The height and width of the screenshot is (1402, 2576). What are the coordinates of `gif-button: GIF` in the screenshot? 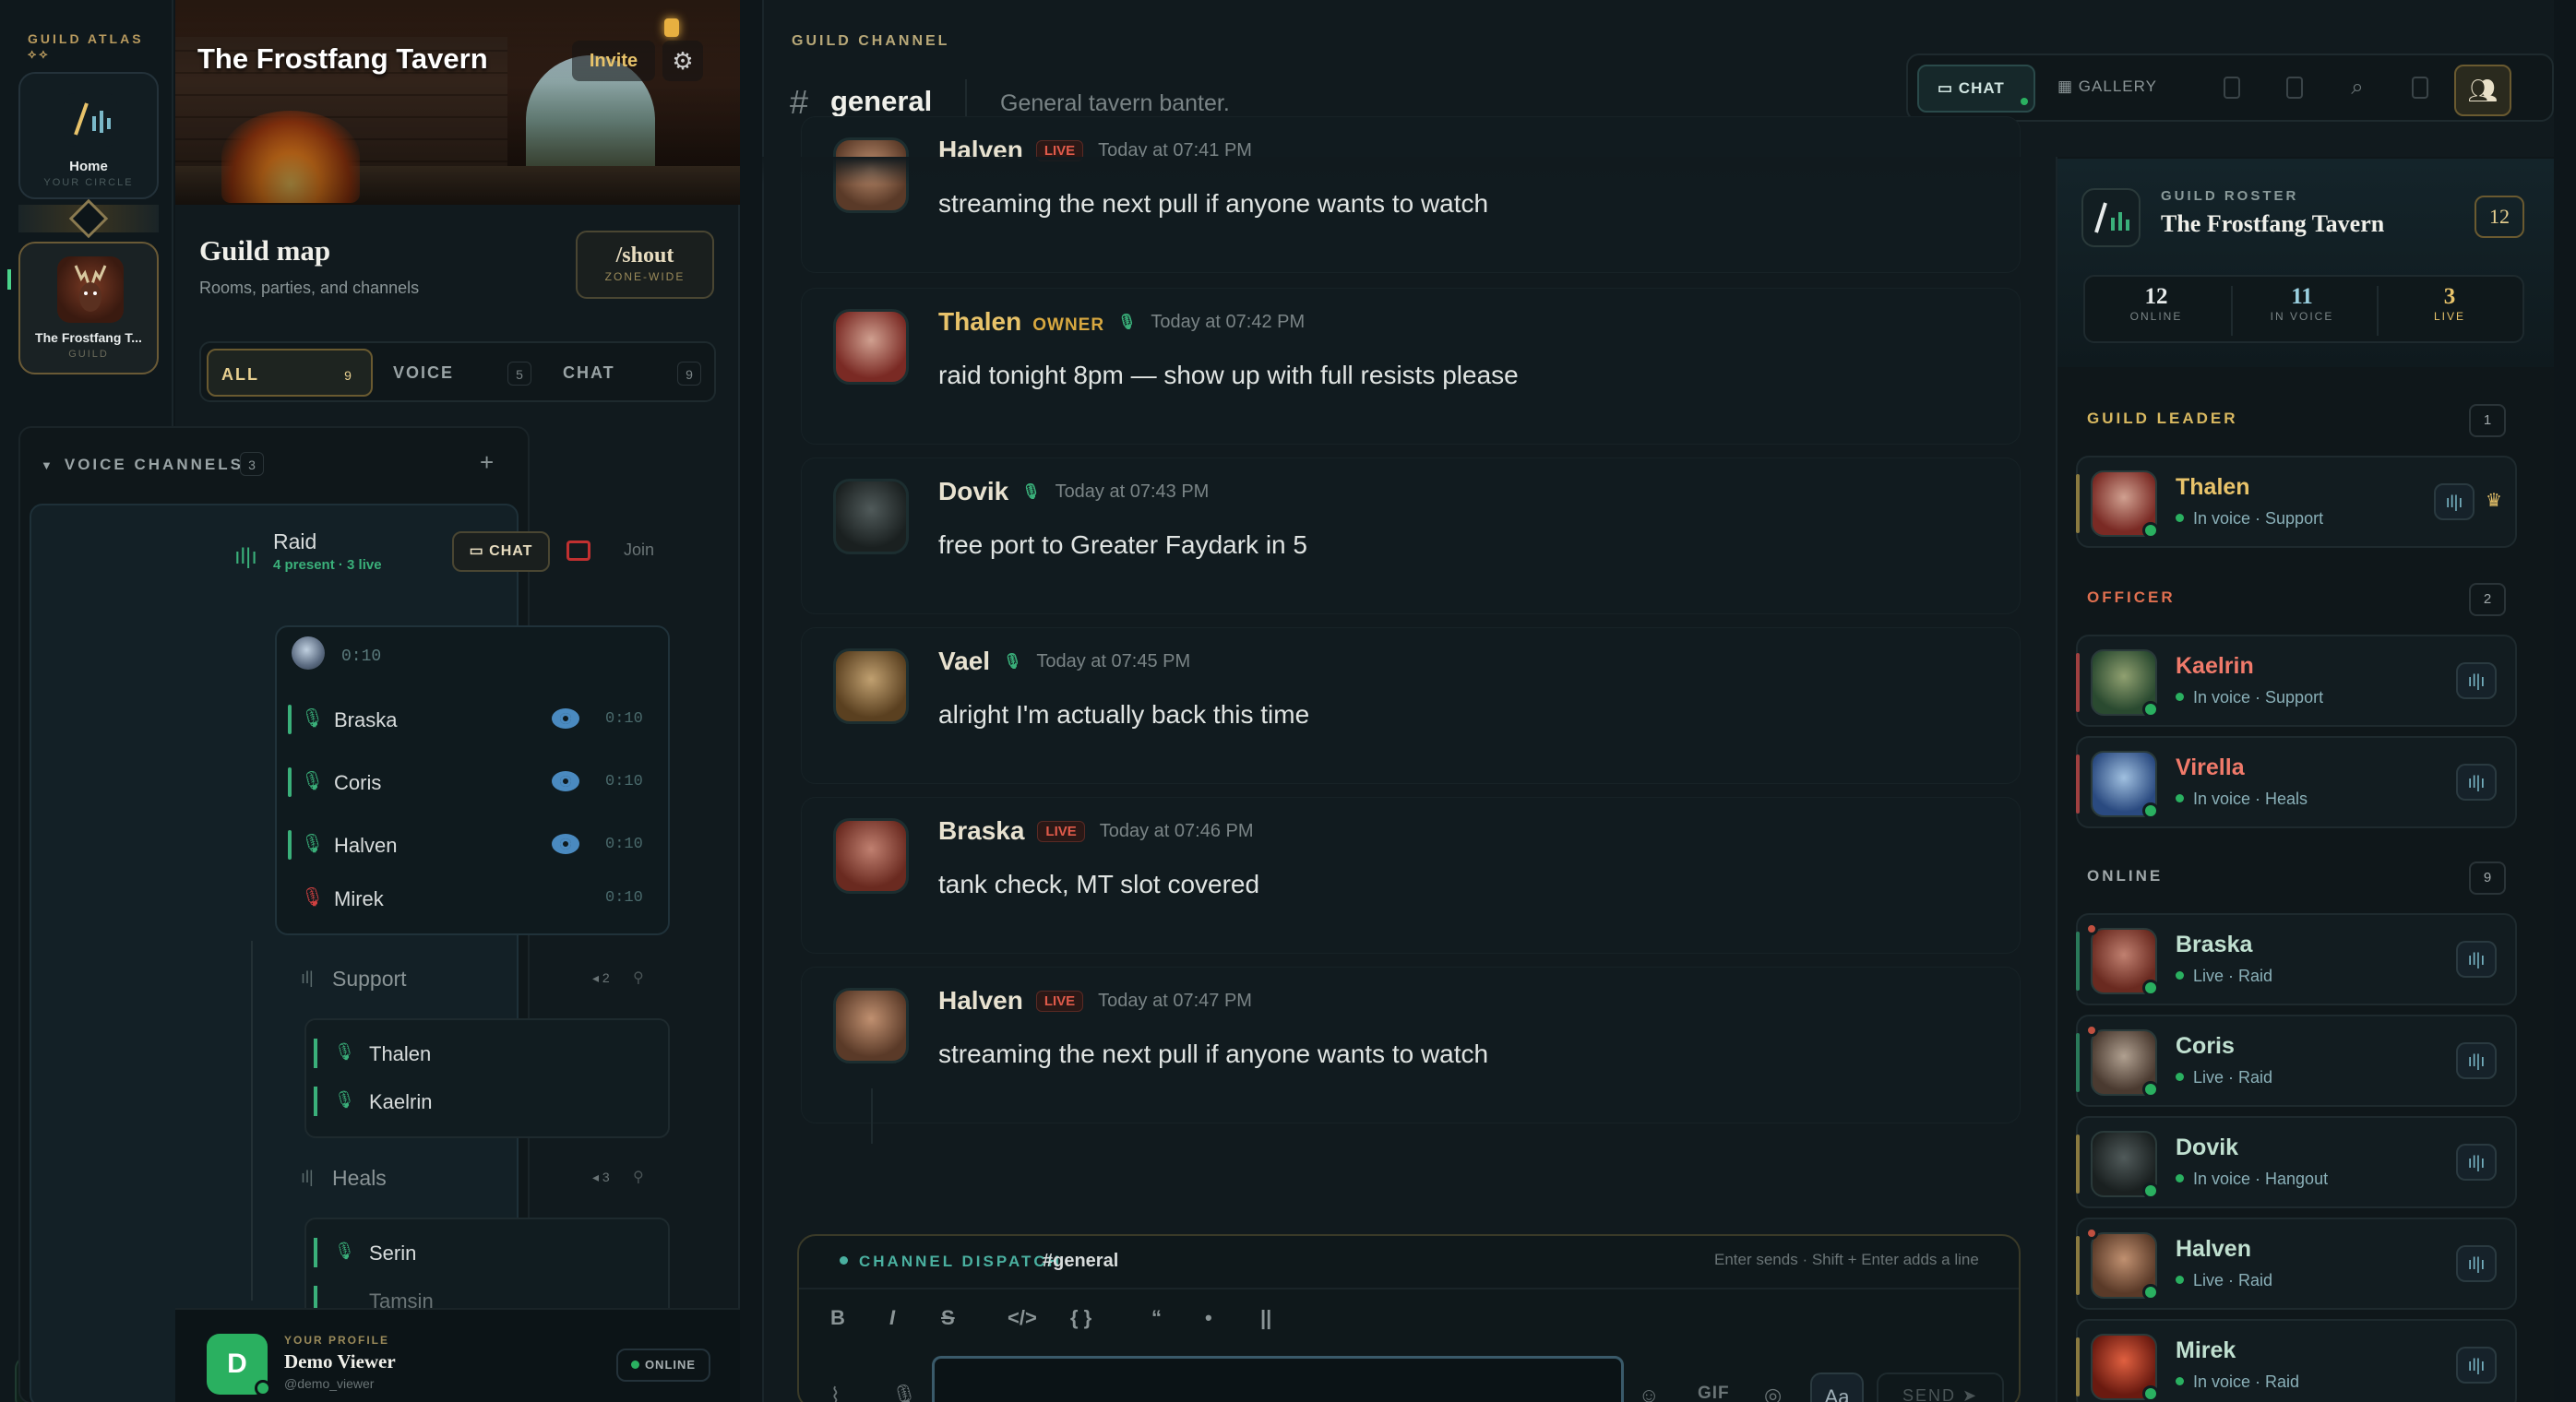 It's located at (1714, 1393).